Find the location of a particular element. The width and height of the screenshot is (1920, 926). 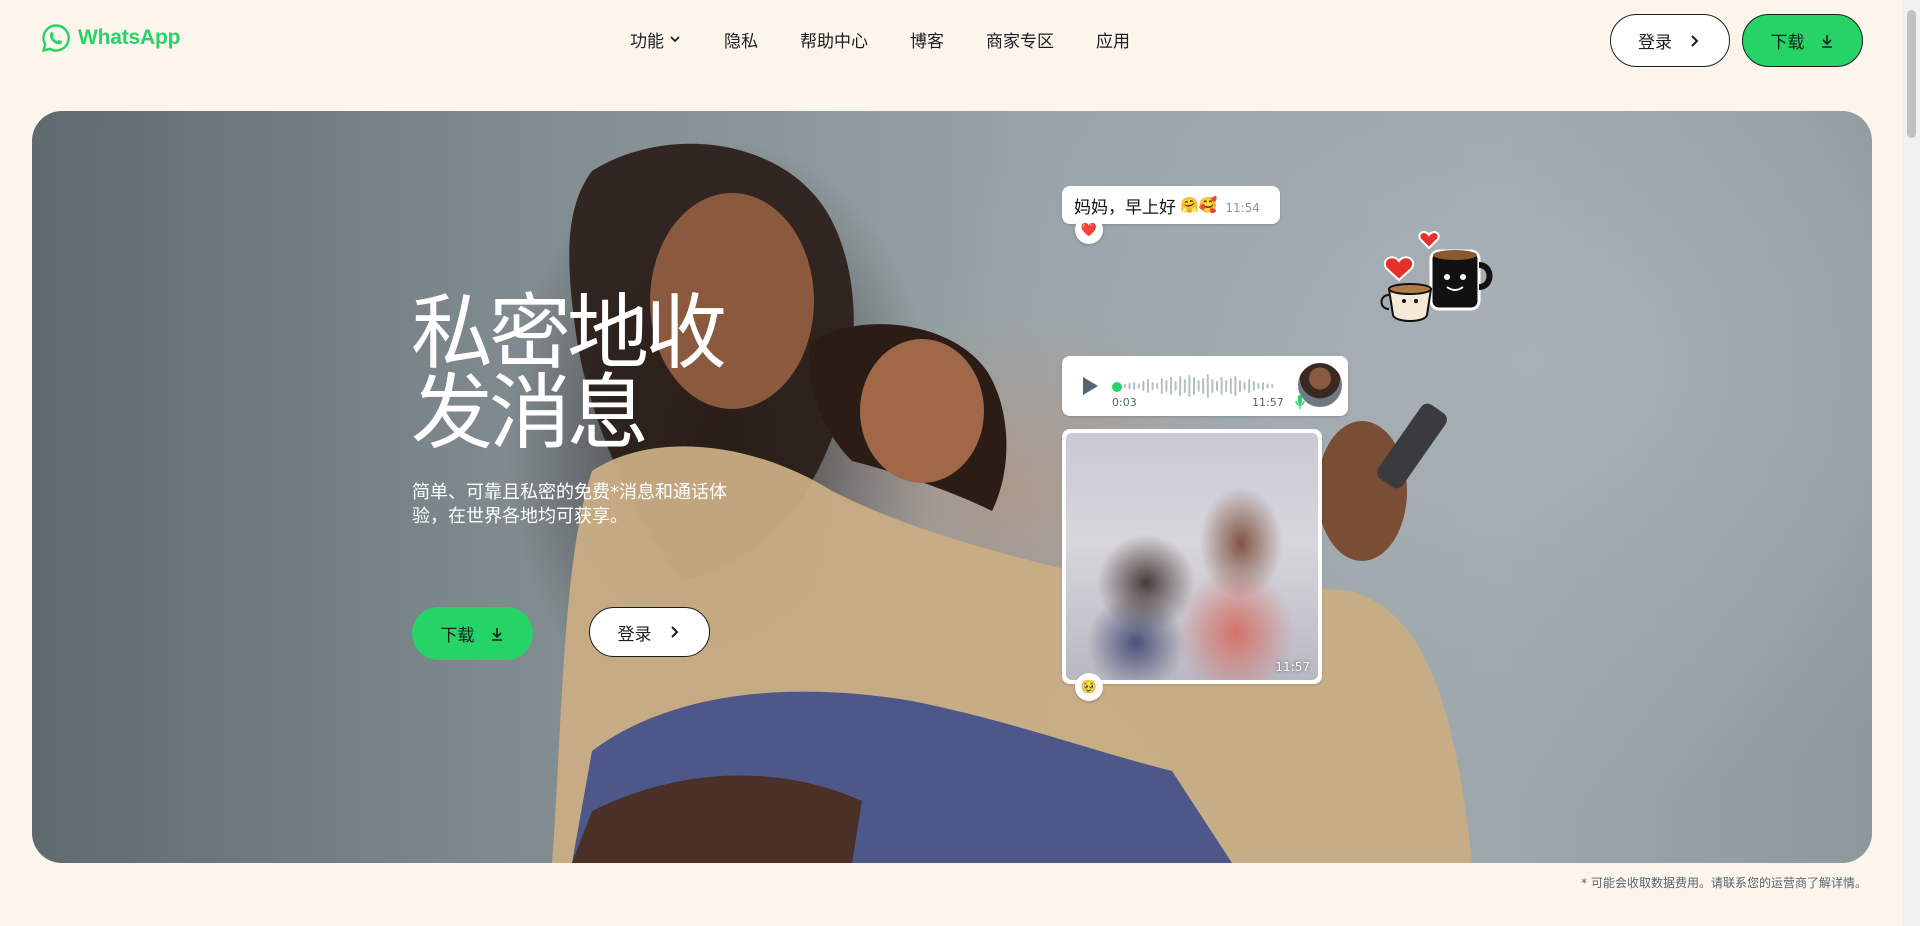

heart-reaction: ❤️ is located at coordinates (1089, 230).